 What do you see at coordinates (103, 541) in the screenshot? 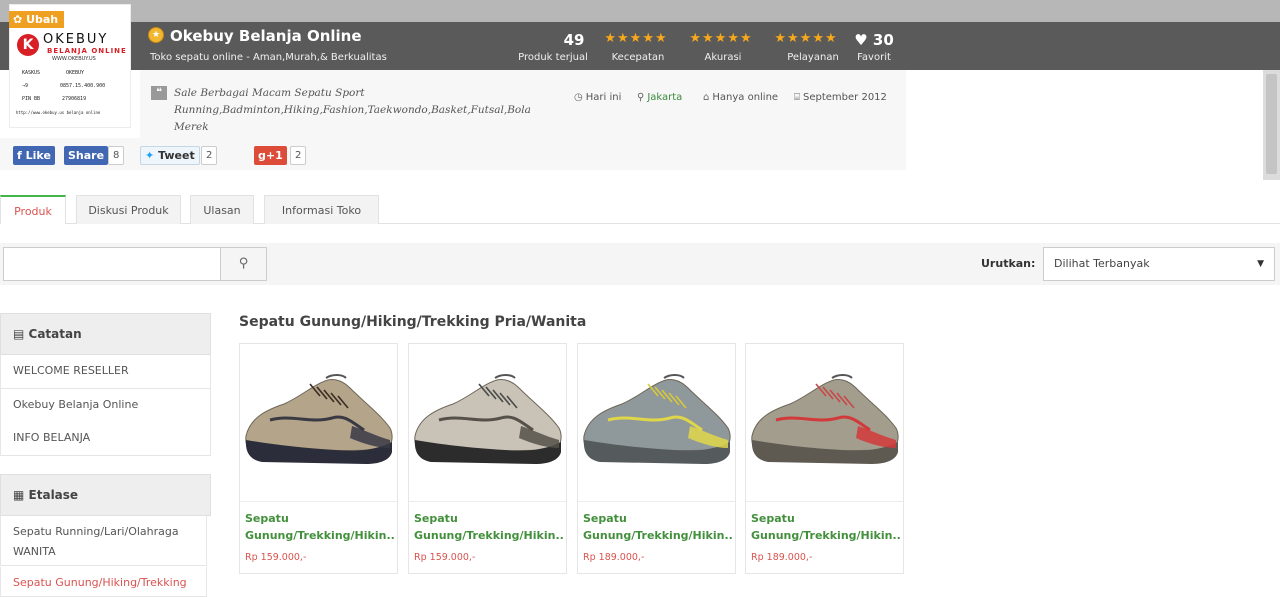
I see `showcase-item: Sepatu Running/Lari/Olahraga WANITA` at bounding box center [103, 541].